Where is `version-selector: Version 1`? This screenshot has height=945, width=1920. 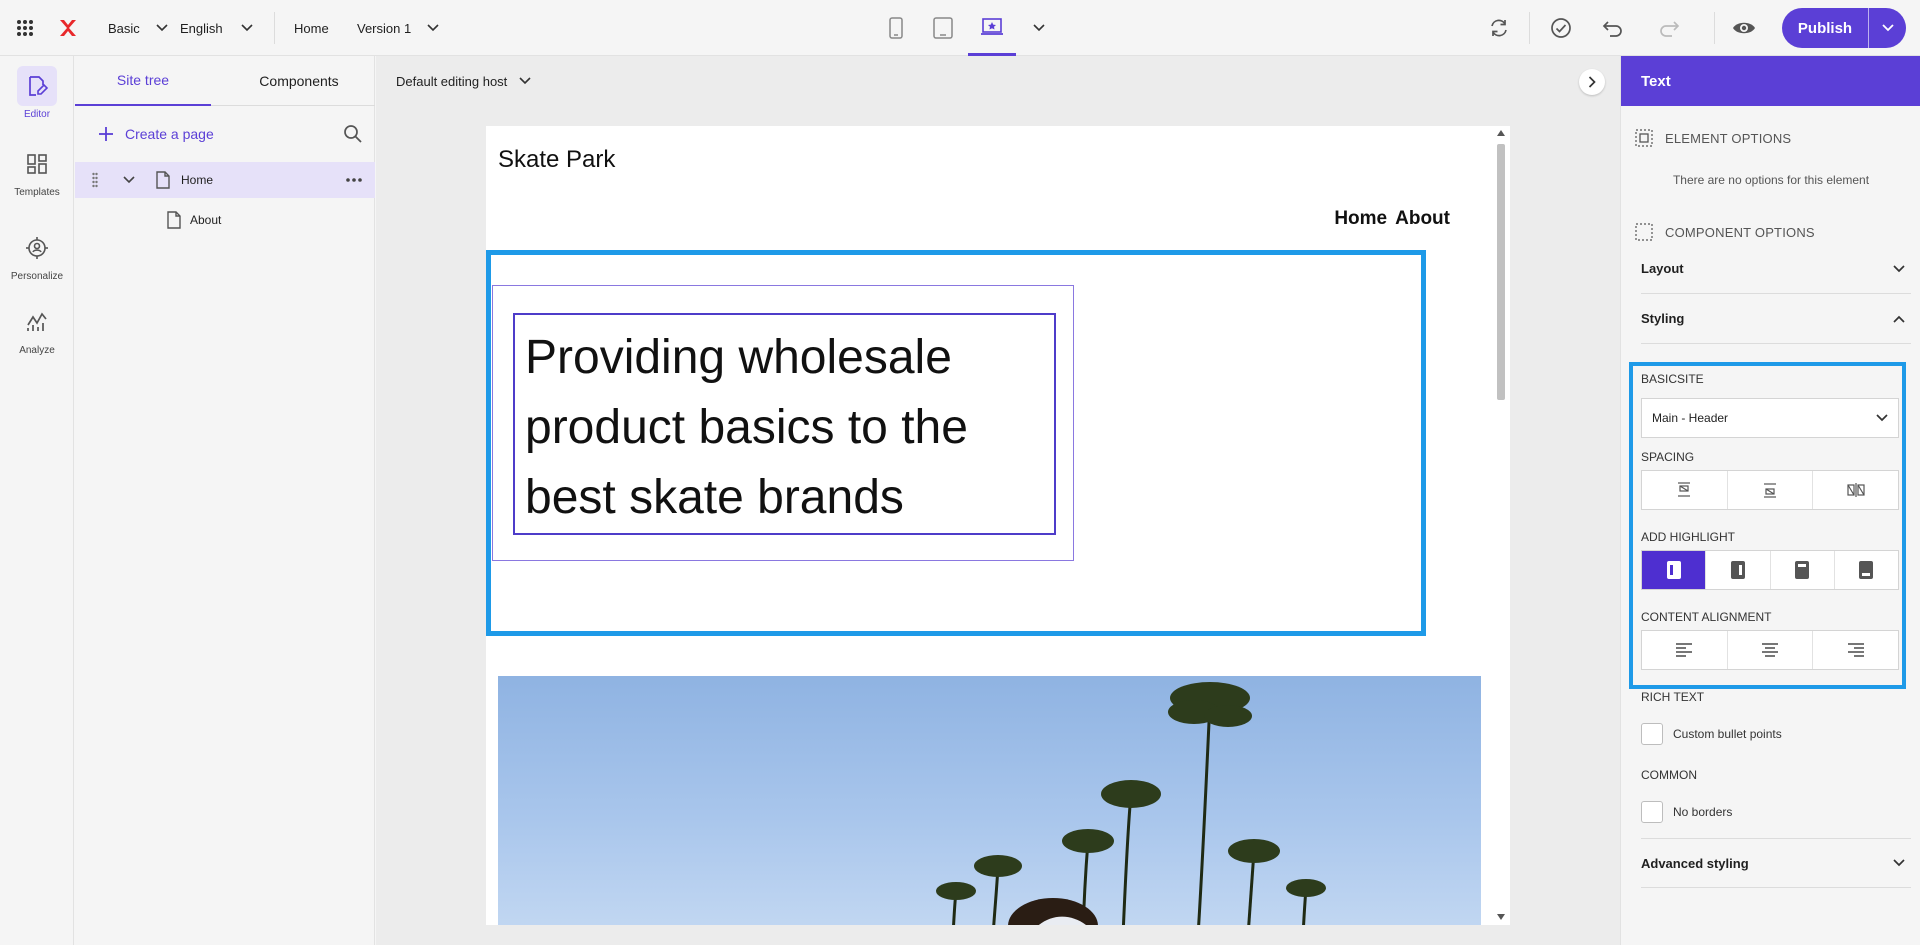 version-selector: Version 1 is located at coordinates (398, 28).